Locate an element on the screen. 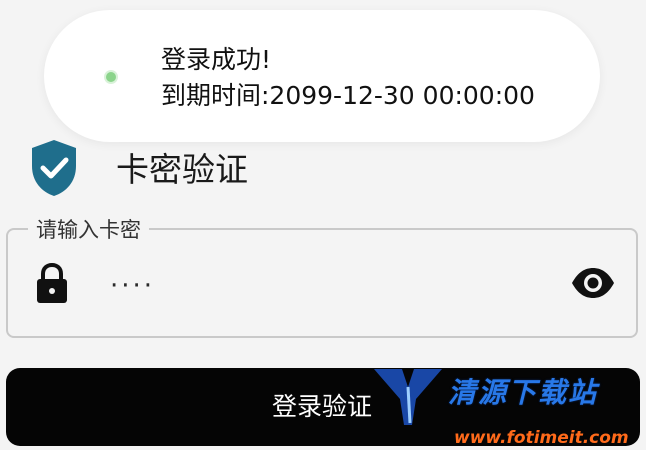  app-icon is located at coordinates (111, 77).